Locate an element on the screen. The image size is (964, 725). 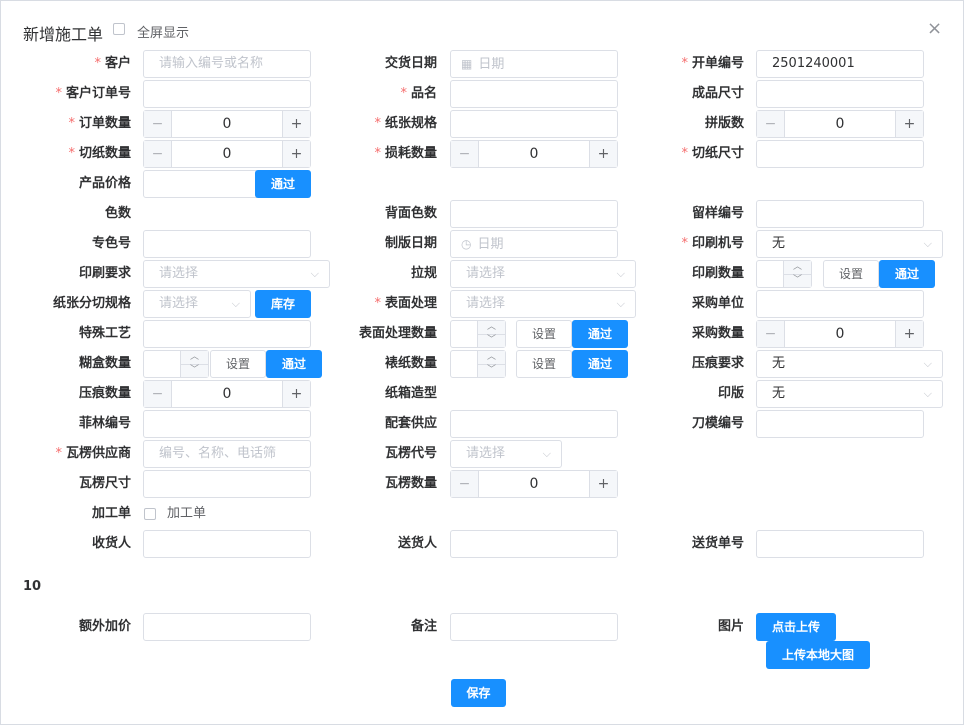
supporting-supply-input is located at coordinates (534, 424).